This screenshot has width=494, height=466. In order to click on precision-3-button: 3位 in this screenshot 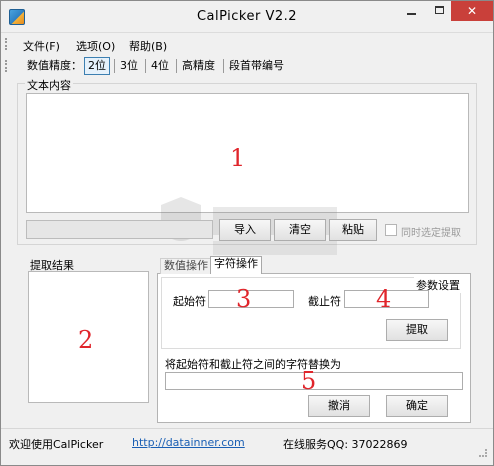, I will do `click(129, 66)`.